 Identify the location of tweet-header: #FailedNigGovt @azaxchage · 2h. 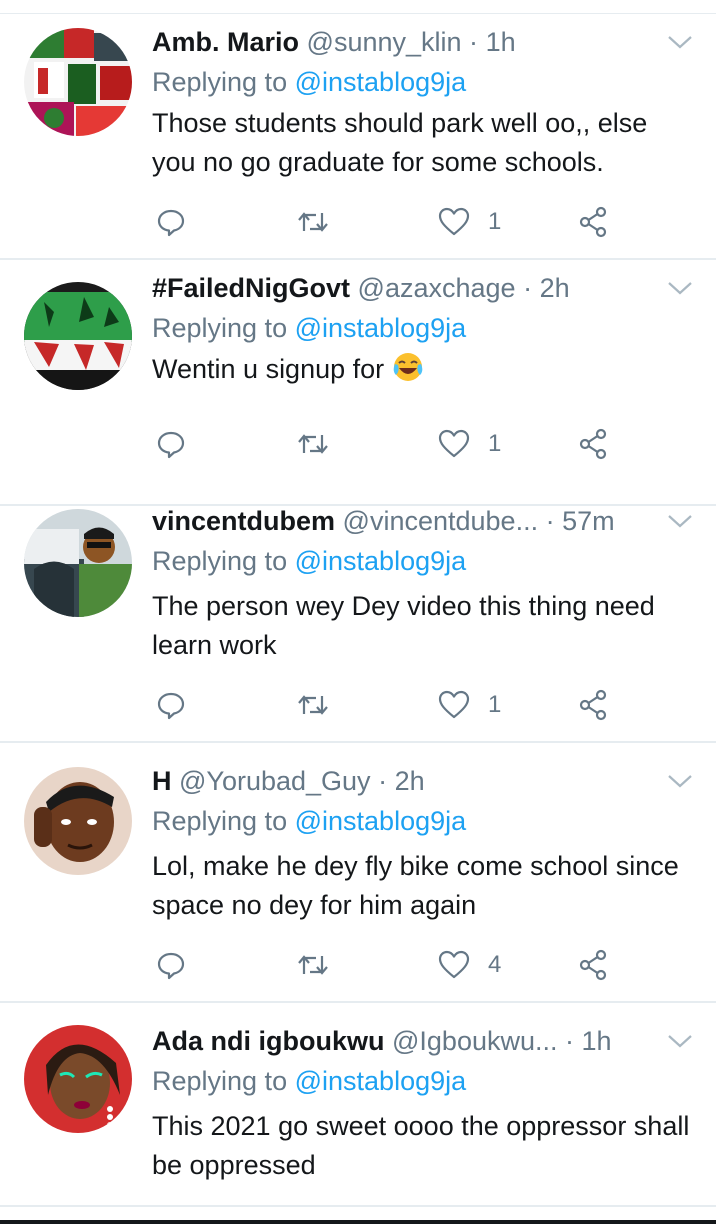
(402, 288).